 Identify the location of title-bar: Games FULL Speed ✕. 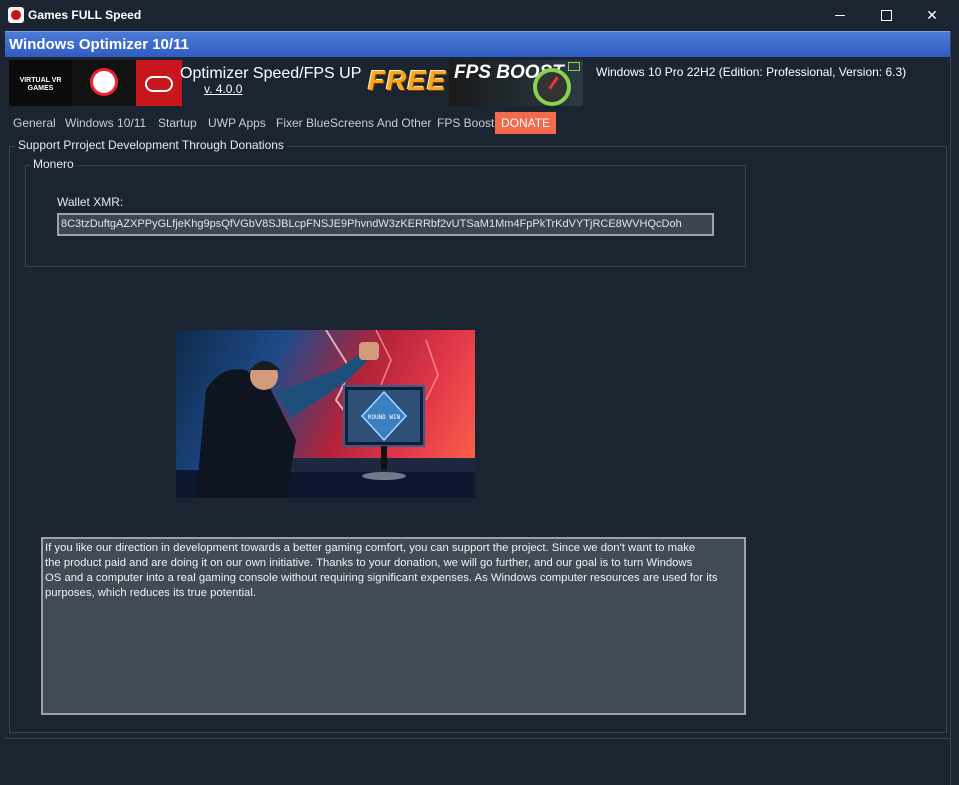
(479, 15).